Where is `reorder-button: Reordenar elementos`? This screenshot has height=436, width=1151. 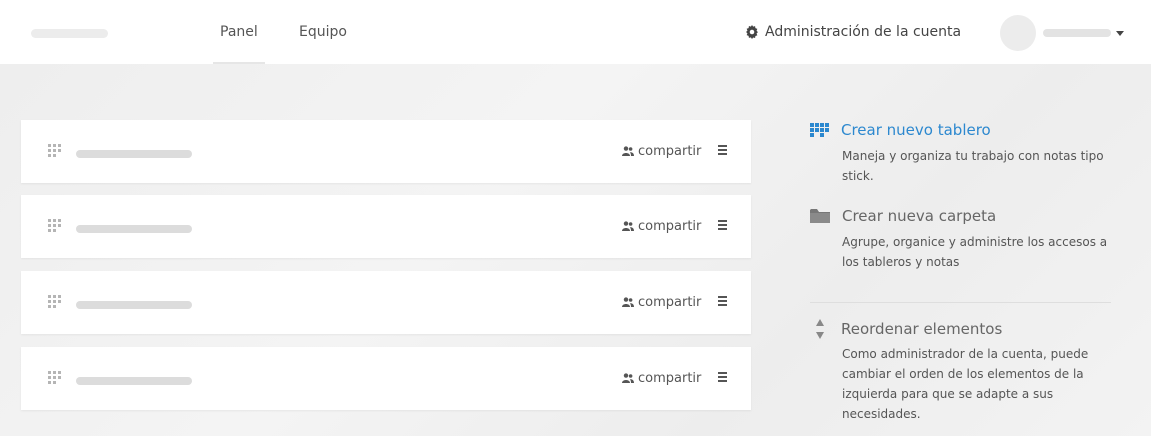 reorder-button: Reordenar elementos is located at coordinates (965, 329).